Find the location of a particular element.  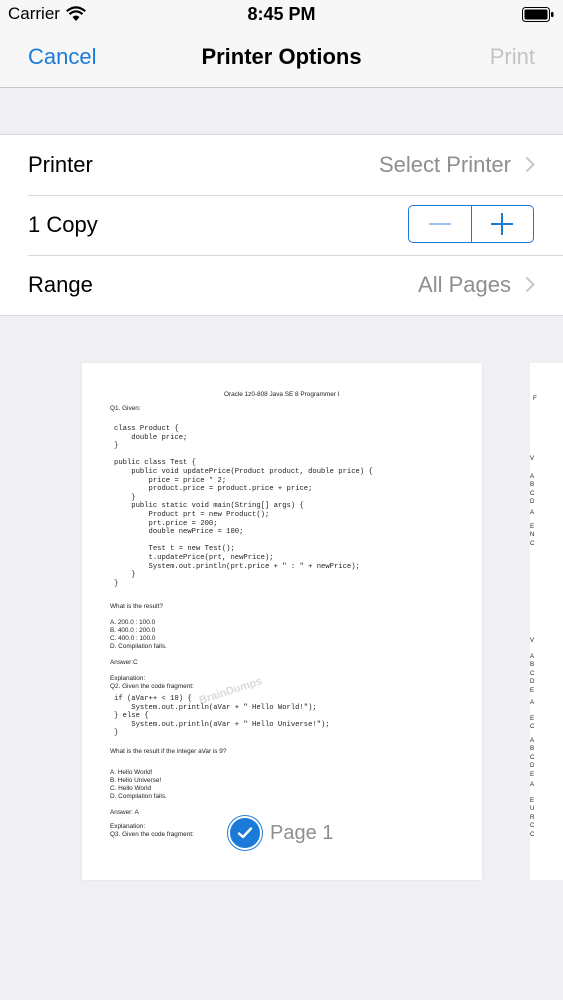

page-text-fragment: E U R C C is located at coordinates (532, 817).